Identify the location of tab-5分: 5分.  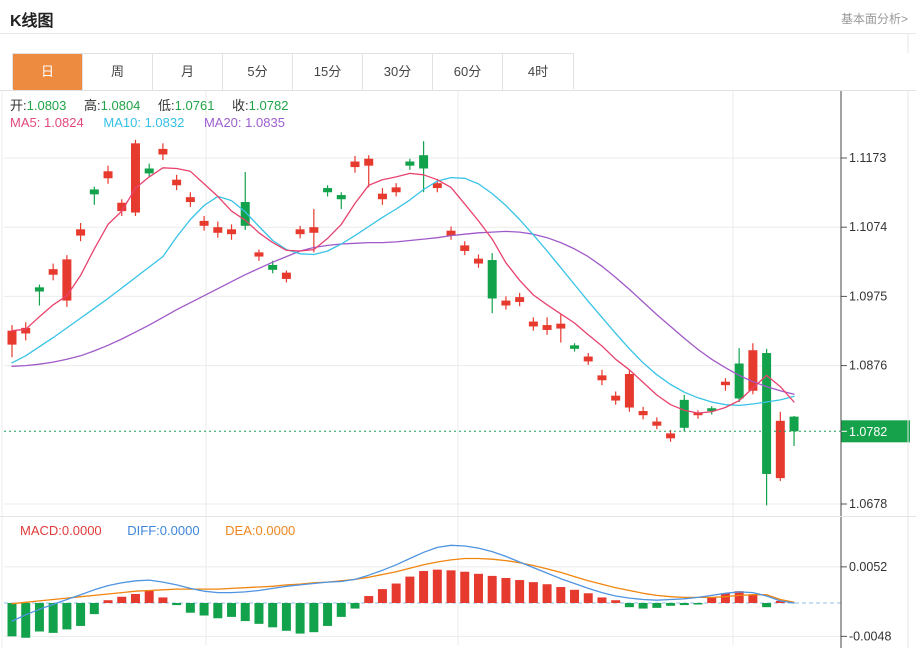
(258, 72).